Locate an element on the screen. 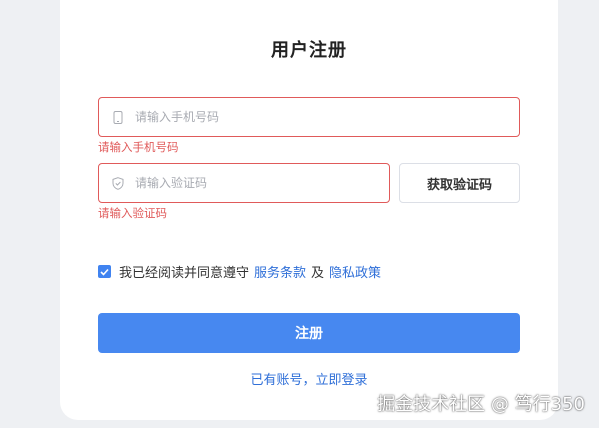  phone-field is located at coordinates (309, 117).